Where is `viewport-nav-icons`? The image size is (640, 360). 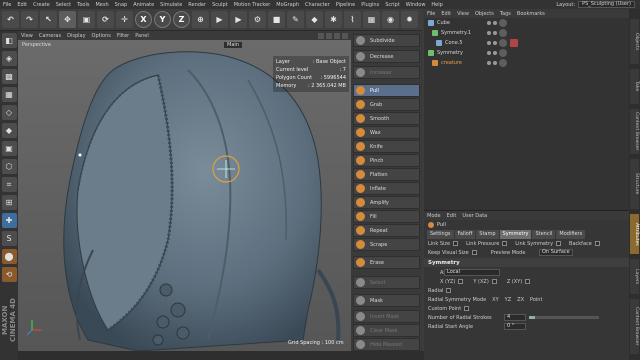 viewport-nav-icons is located at coordinates (334, 35).